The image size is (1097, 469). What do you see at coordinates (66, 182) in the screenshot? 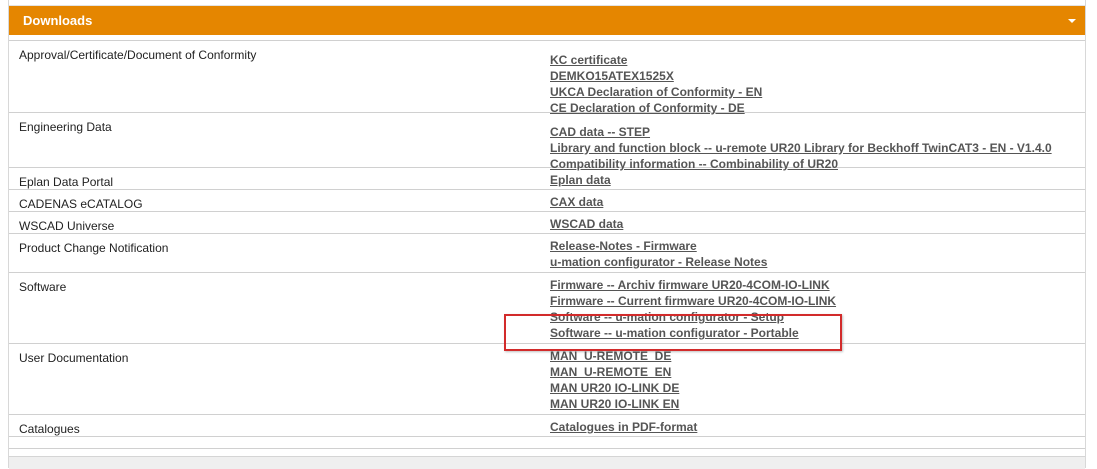
I see `row-label: Eplan Data Portal` at bounding box center [66, 182].